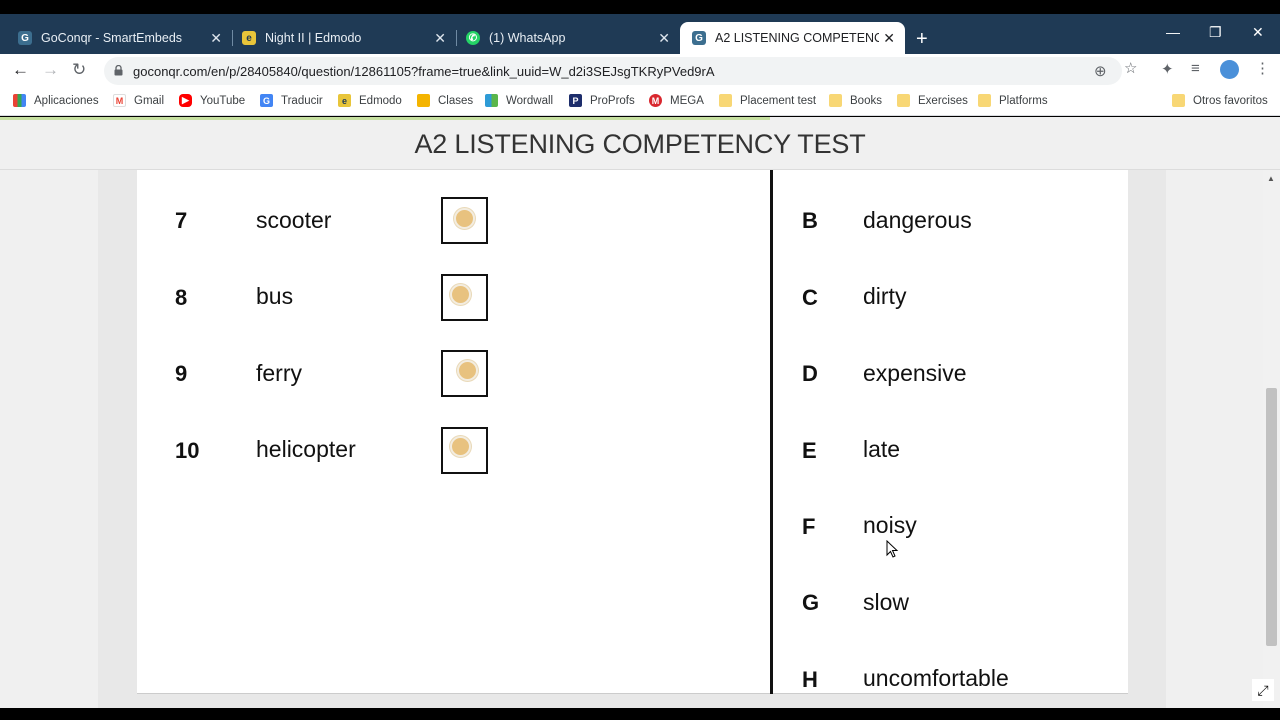 Image resolution: width=1280 pixels, height=720 pixels. Describe the element at coordinates (313, 38) in the screenshot. I see `tab-title: Night II | Edmodo` at that location.